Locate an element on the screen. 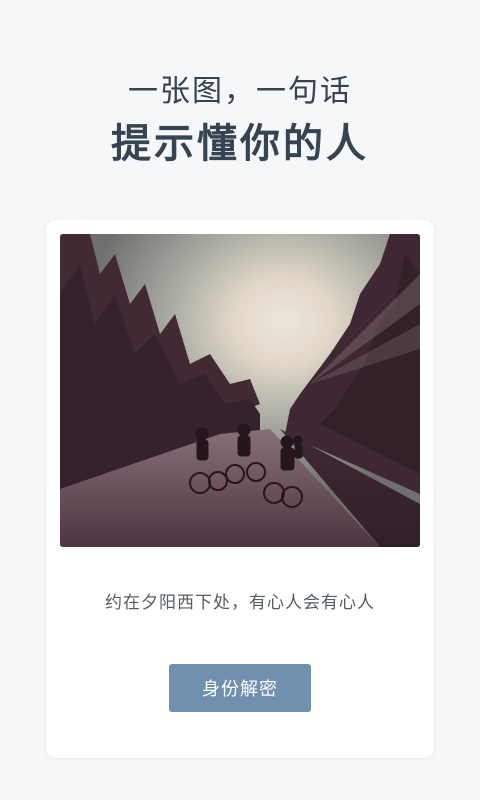 This screenshot has height=800, width=480. reveal-identity-button: 身份解密 is located at coordinates (240, 688).